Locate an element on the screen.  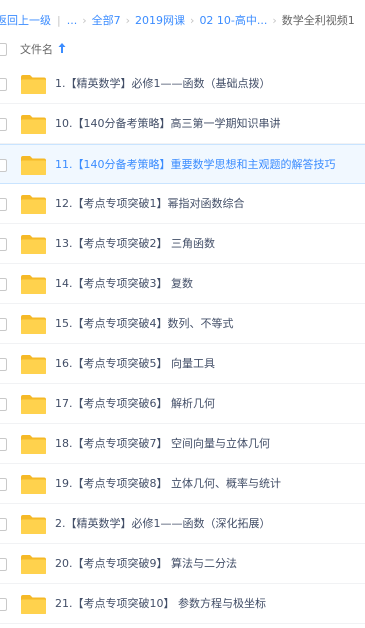
file-row: 15.【考点专项突破4】数列、不等式 is located at coordinates (182, 324).